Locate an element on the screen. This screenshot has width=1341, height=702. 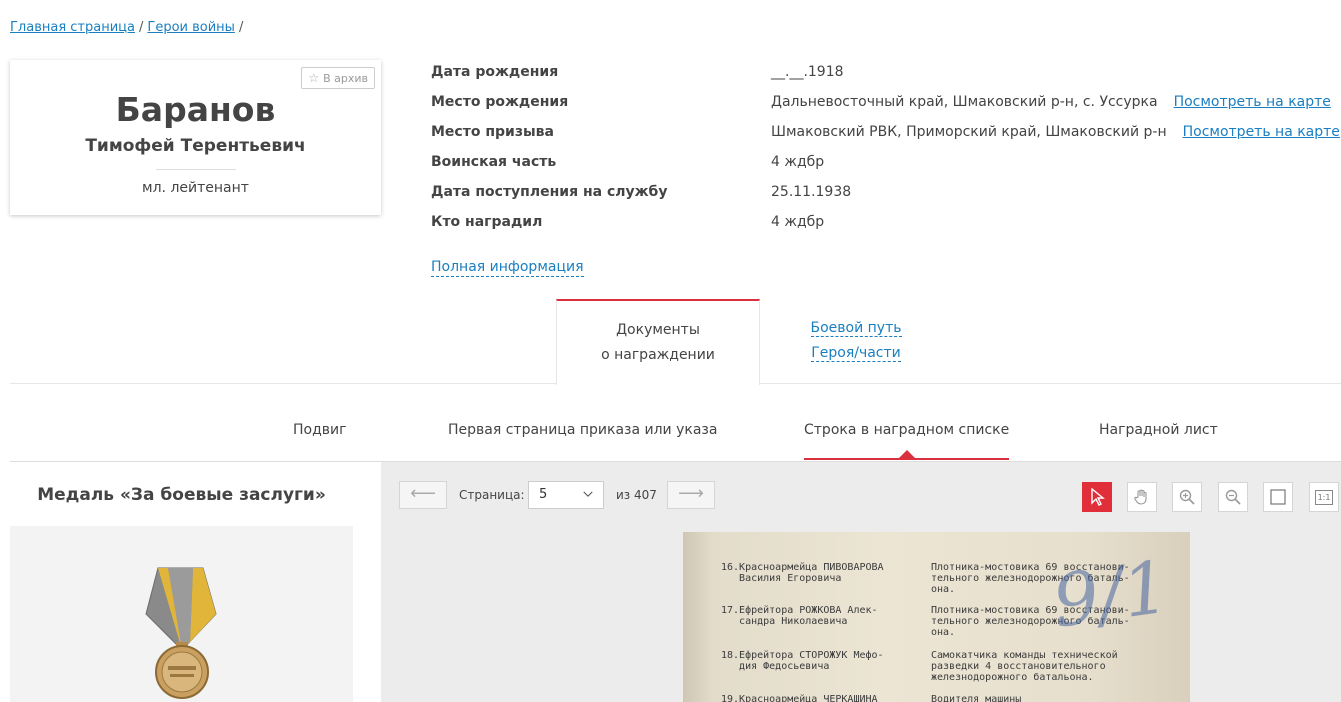
hero-surname: Баранов is located at coordinates (195, 109).